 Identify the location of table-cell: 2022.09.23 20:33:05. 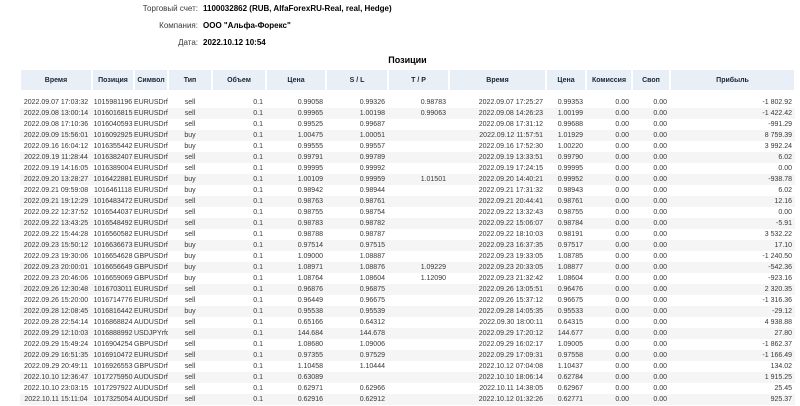
(510, 267).